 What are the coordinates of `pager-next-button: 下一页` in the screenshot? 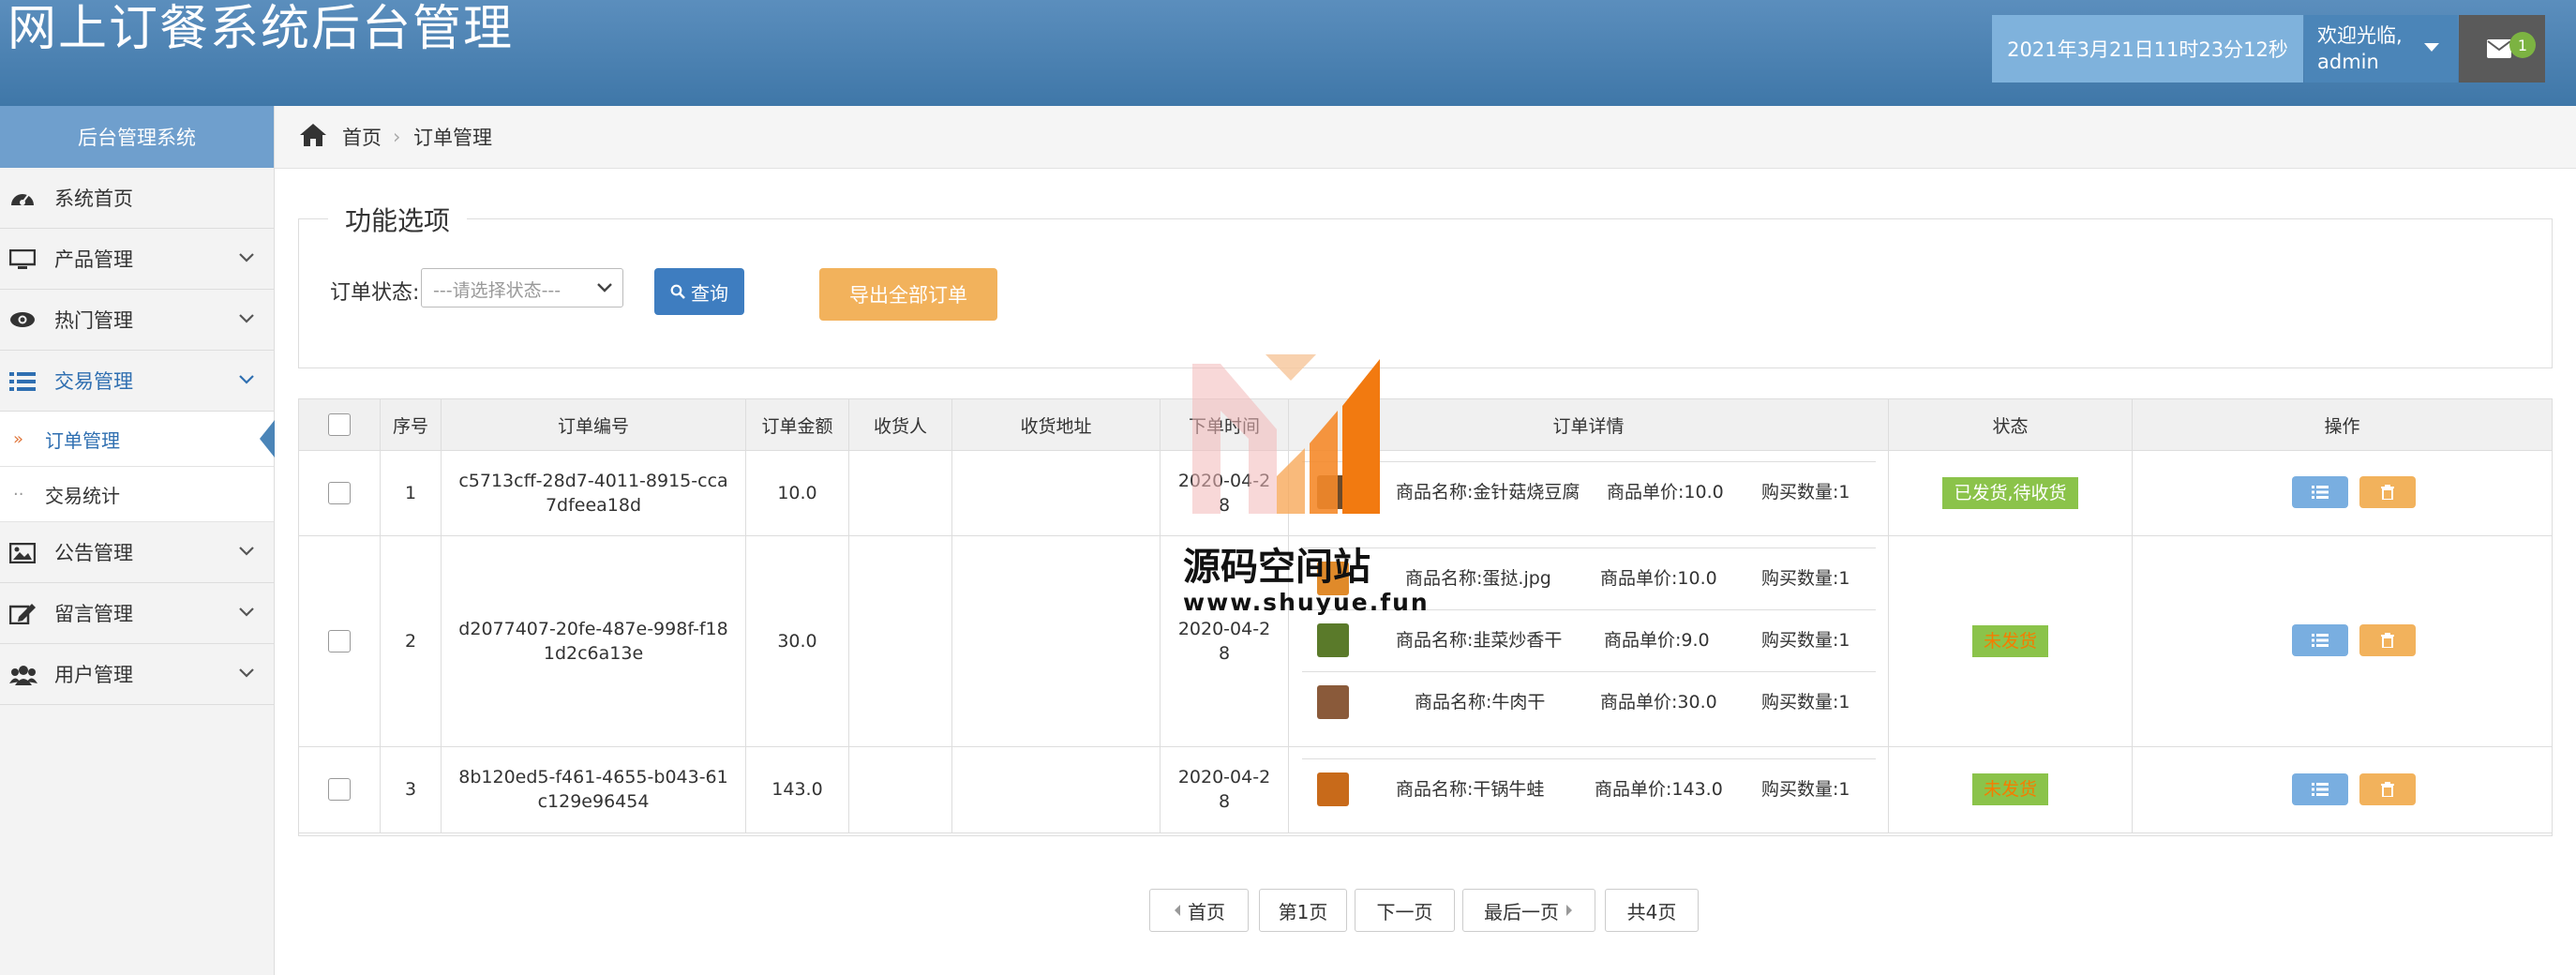 It's located at (1405, 910).